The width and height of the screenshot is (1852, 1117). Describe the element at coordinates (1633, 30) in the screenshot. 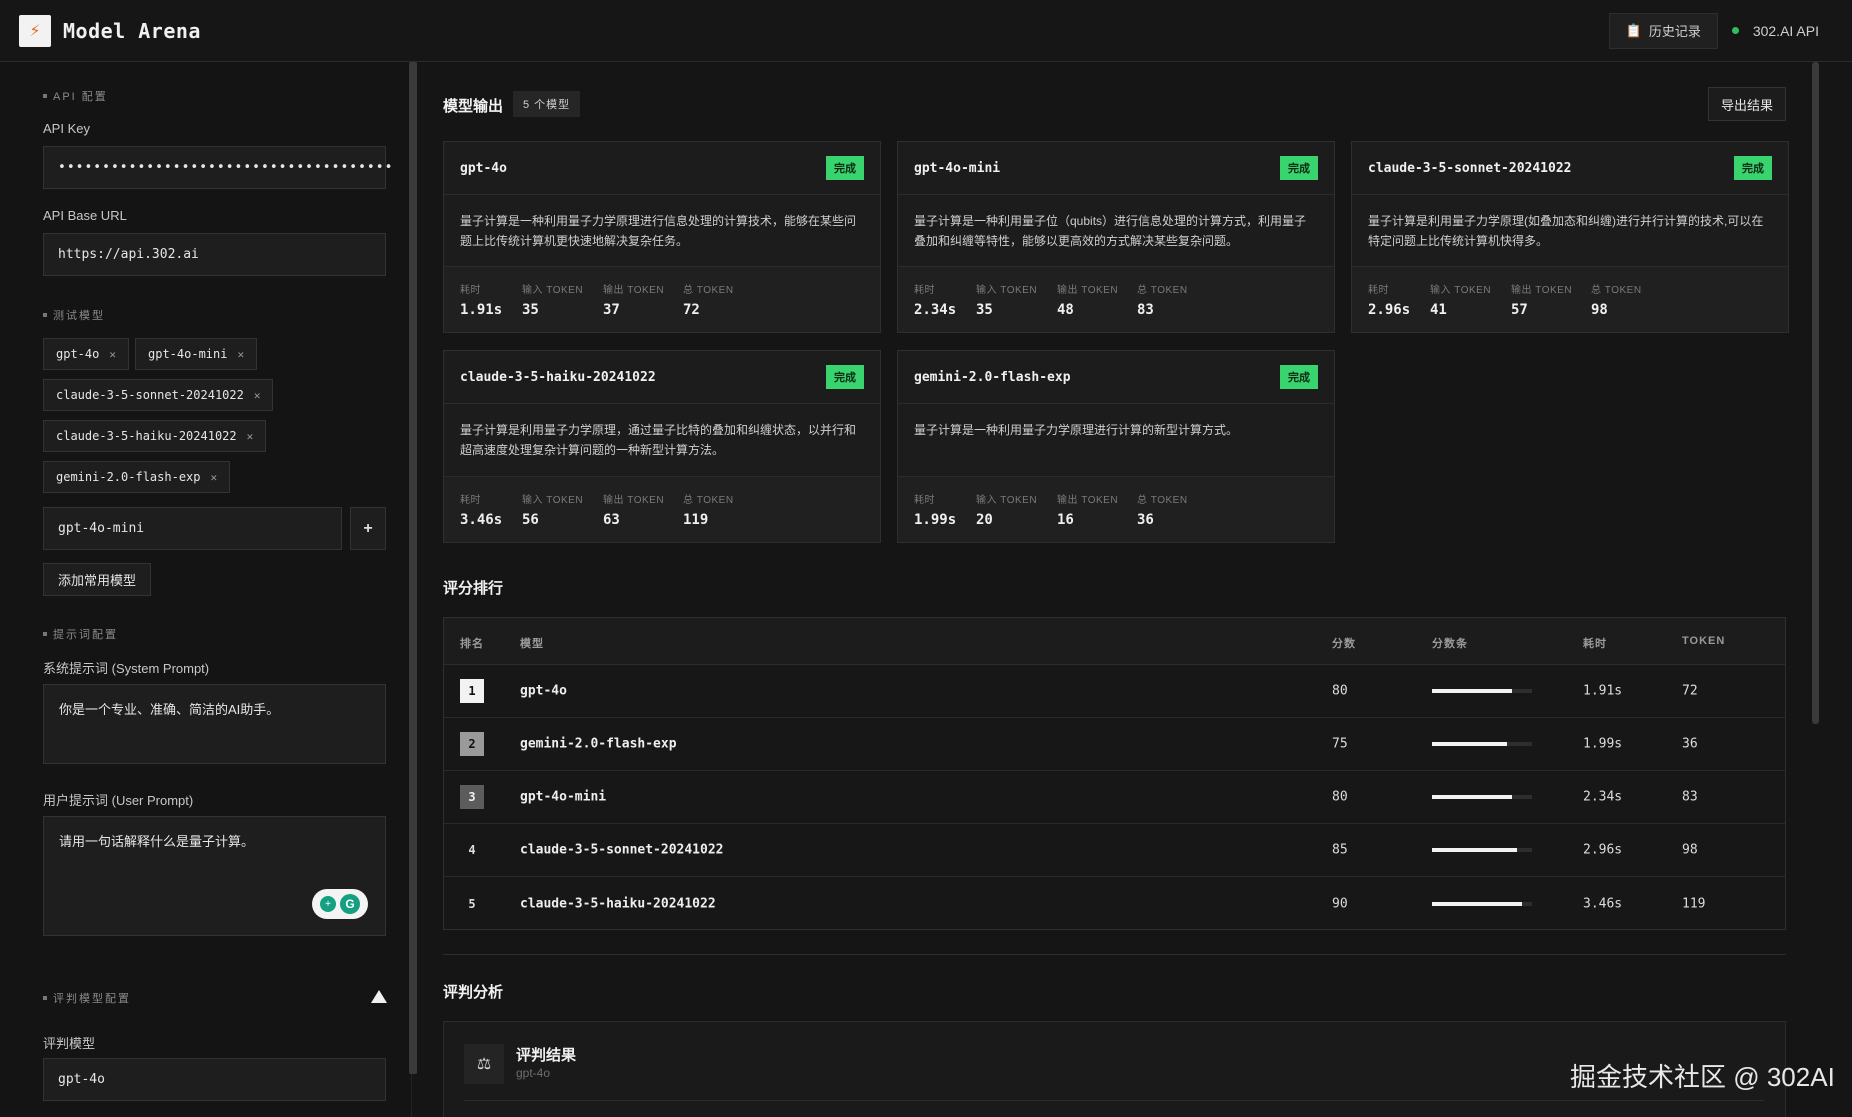

I see `document-icon: 📋` at that location.